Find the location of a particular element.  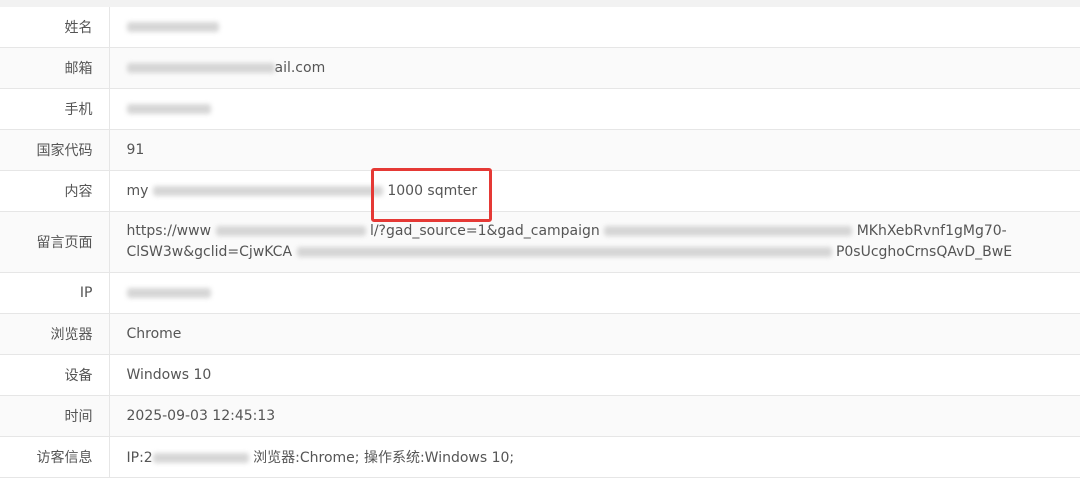

value-device: Windows 10 is located at coordinates (594, 375).